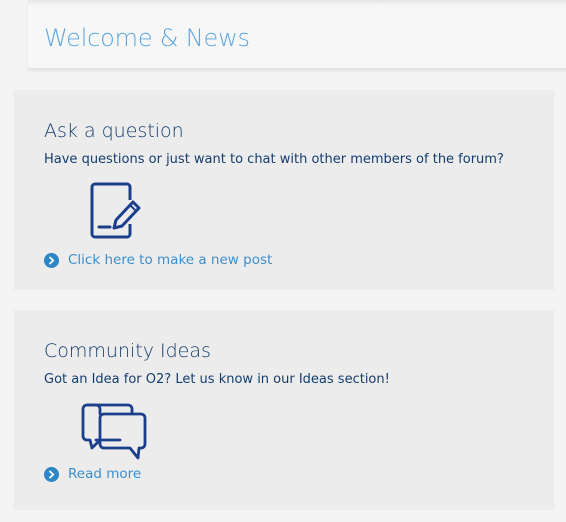 The height and width of the screenshot is (522, 566). Describe the element at coordinates (297, 34) in the screenshot. I see `welcome-news-header: Welcome & News` at that location.